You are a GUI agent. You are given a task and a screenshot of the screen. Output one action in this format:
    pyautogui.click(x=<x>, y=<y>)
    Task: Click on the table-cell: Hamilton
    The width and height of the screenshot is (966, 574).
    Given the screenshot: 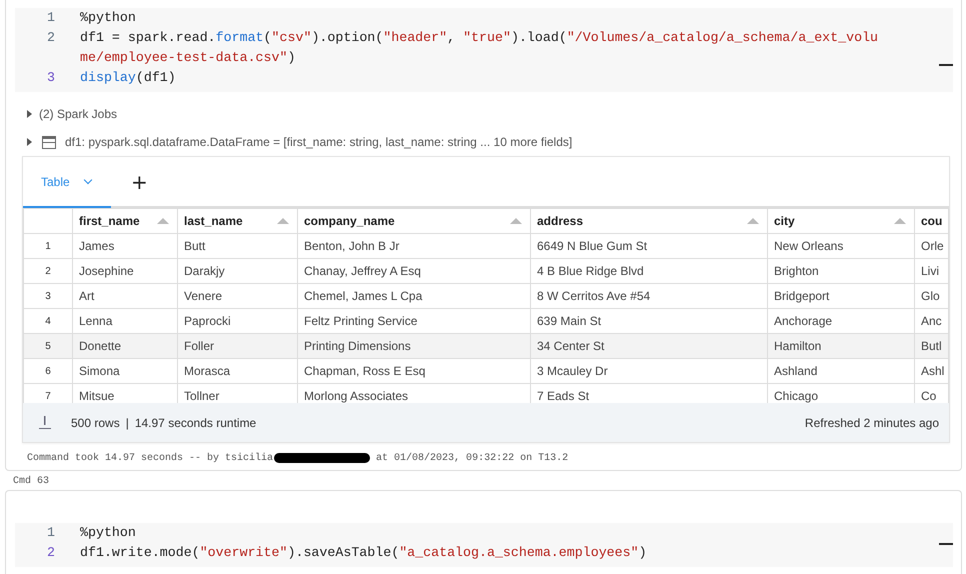 What is the action you would take?
    pyautogui.click(x=841, y=346)
    